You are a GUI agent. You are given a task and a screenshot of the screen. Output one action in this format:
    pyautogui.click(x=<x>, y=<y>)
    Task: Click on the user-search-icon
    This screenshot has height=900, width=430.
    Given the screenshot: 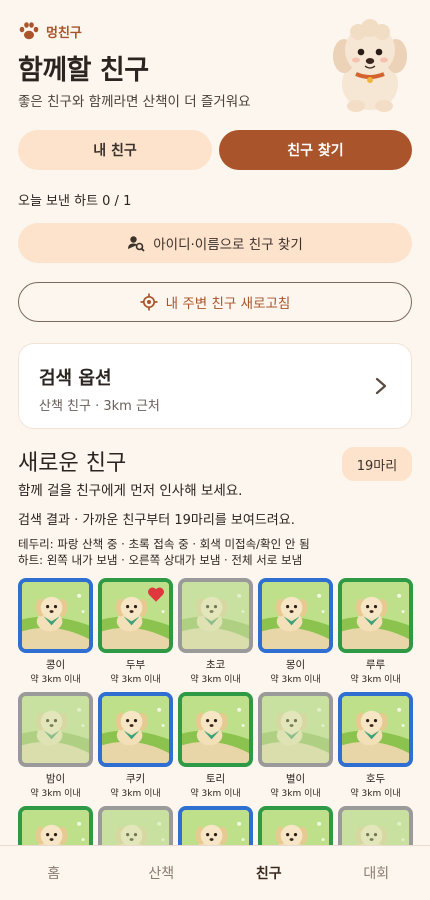 What is the action you would take?
    pyautogui.click(x=136, y=244)
    